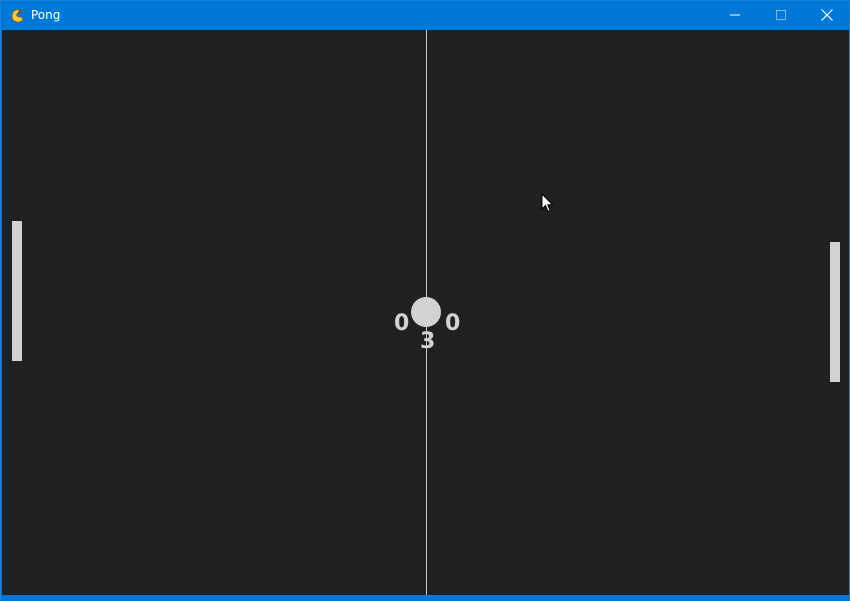 This screenshot has width=850, height=601. I want to click on minimize-button, so click(735, 15).